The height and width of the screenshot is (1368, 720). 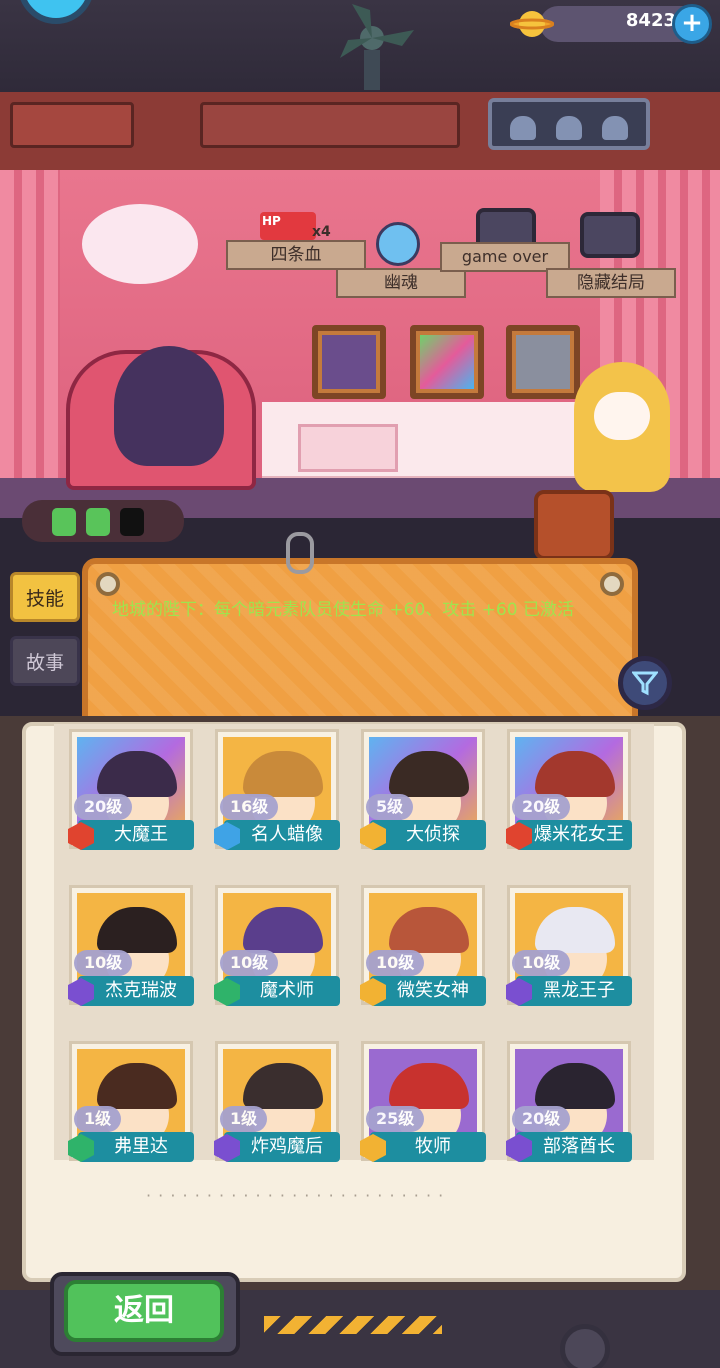 I want to click on ghost-display, so click(x=569, y=124).